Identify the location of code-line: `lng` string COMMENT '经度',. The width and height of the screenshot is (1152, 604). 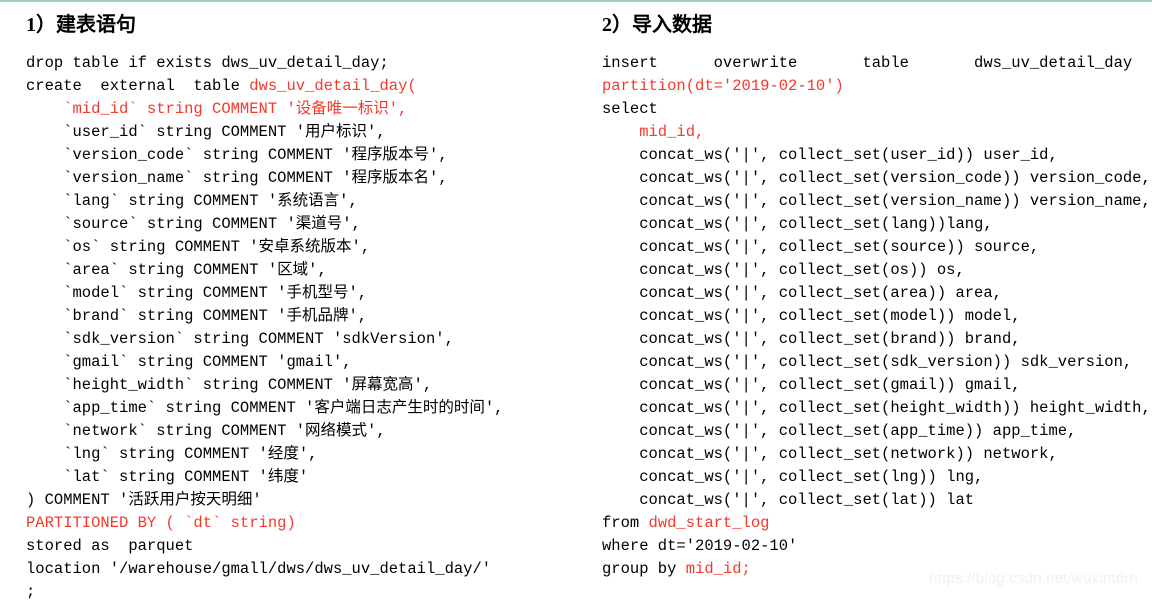
(301, 454).